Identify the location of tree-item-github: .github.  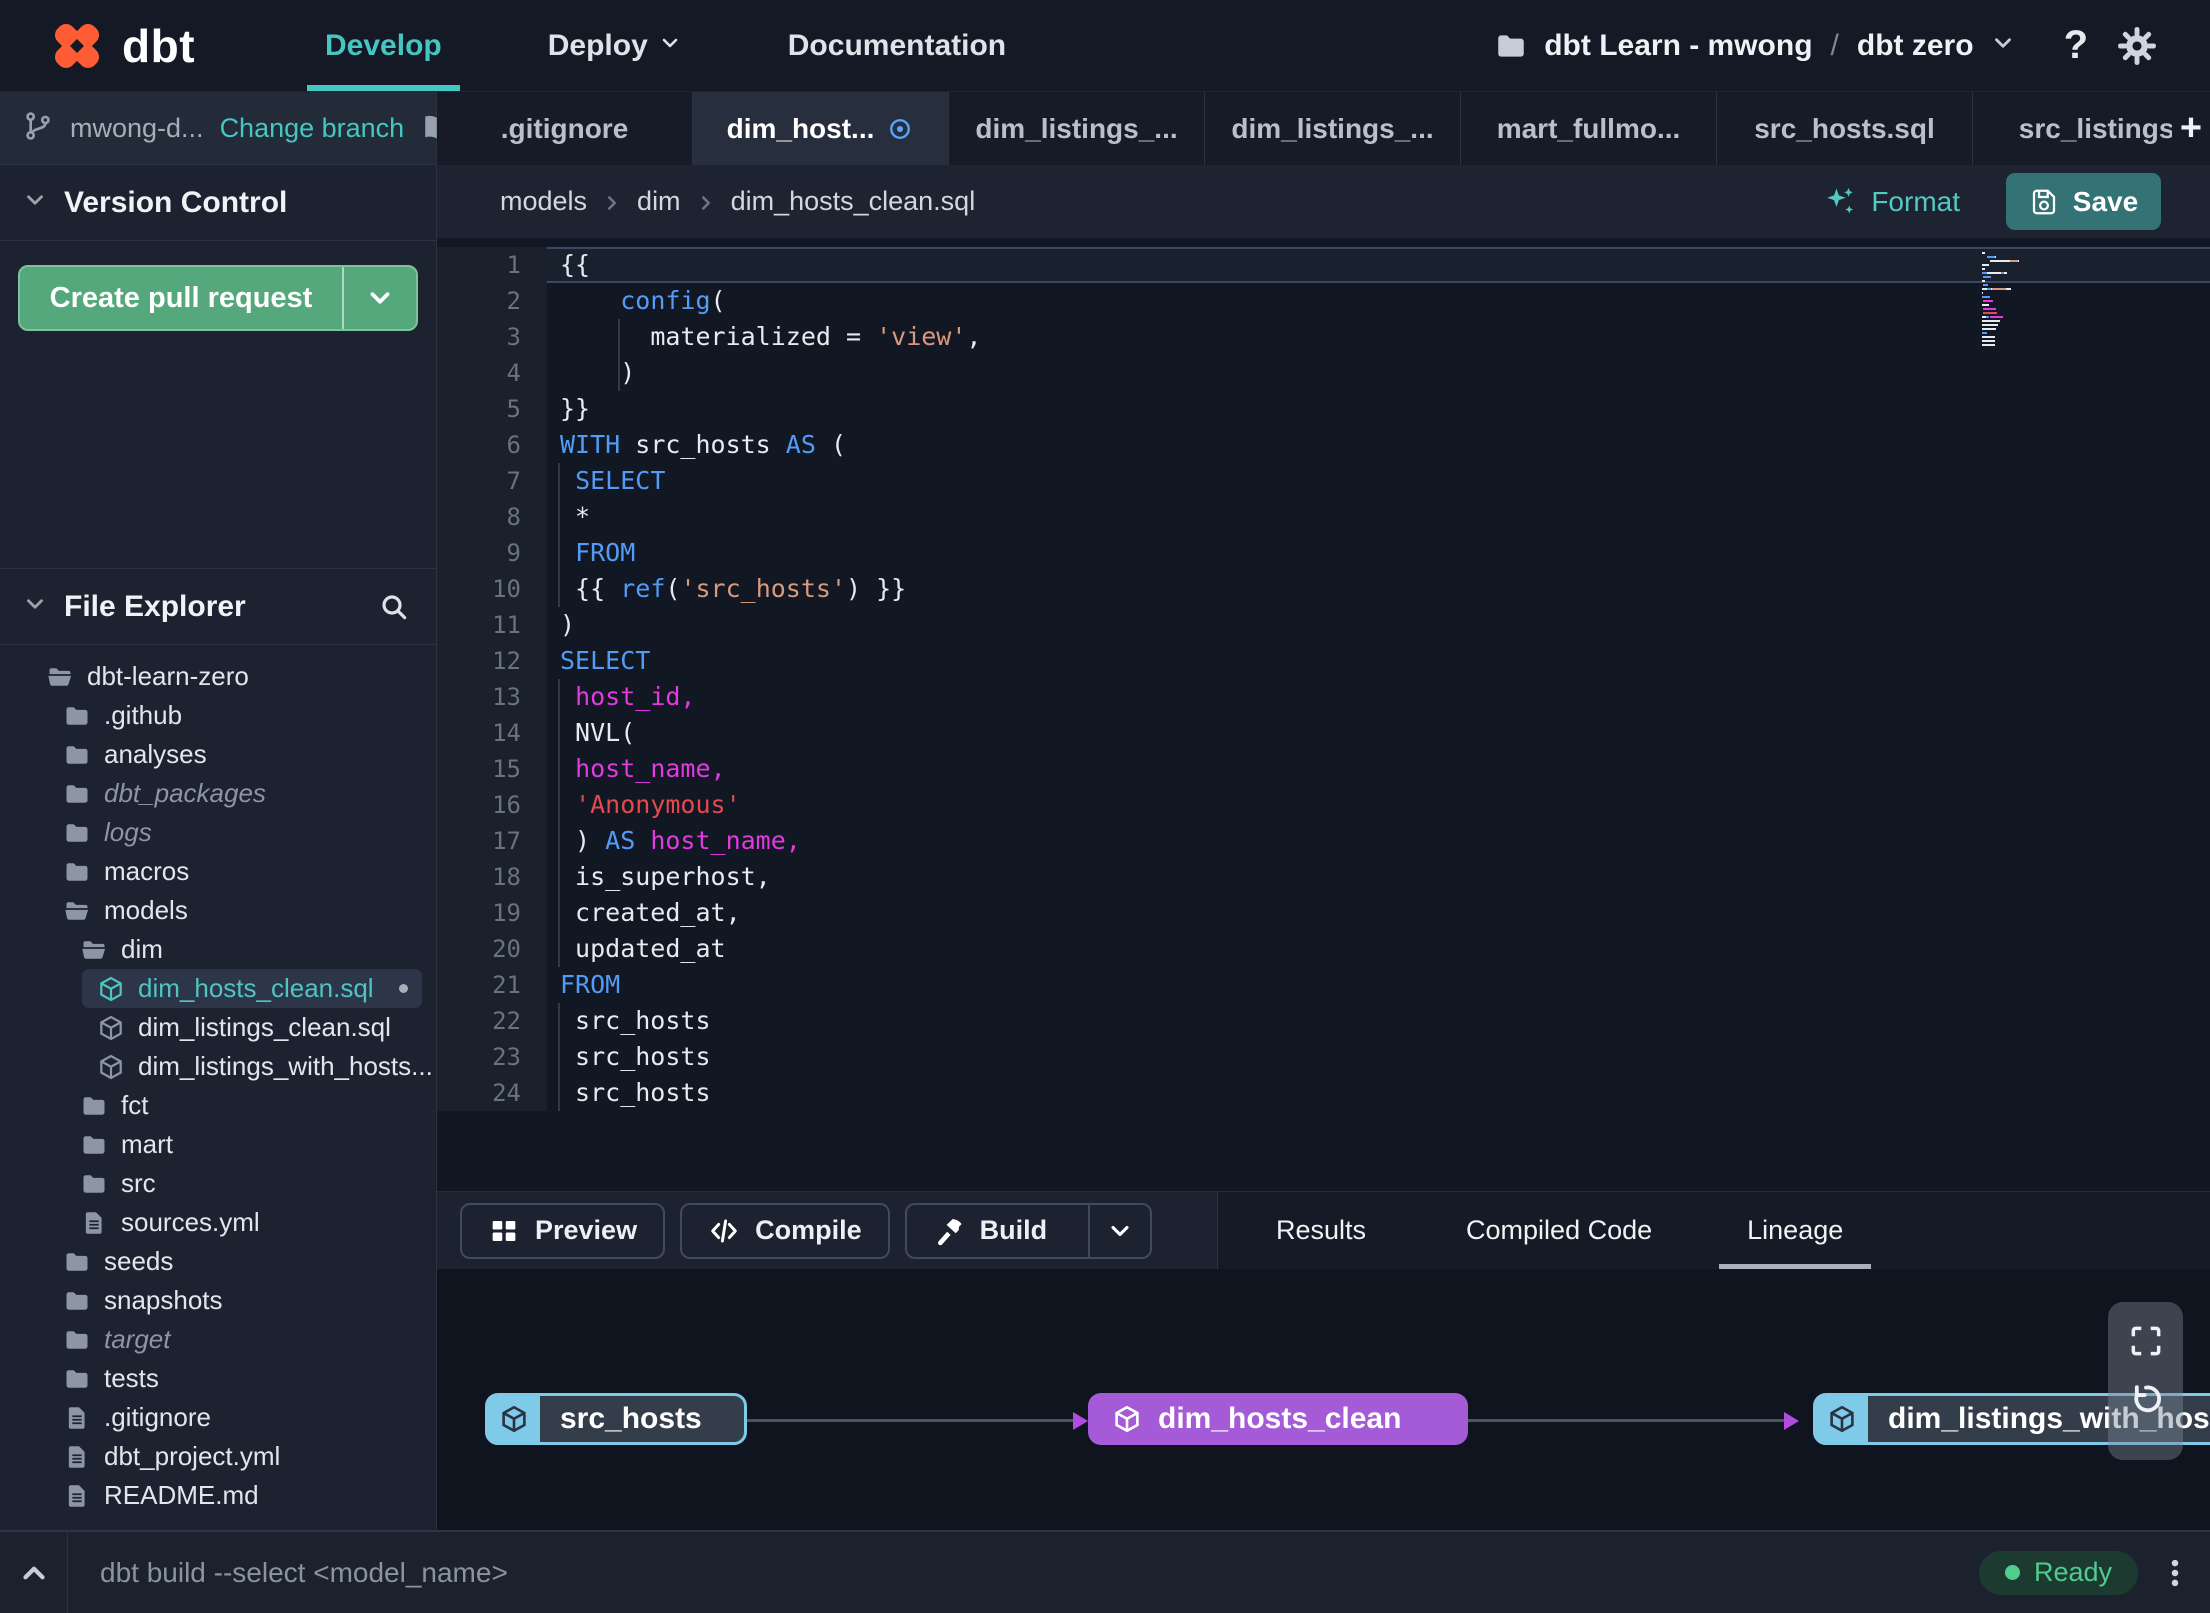
(218, 715).